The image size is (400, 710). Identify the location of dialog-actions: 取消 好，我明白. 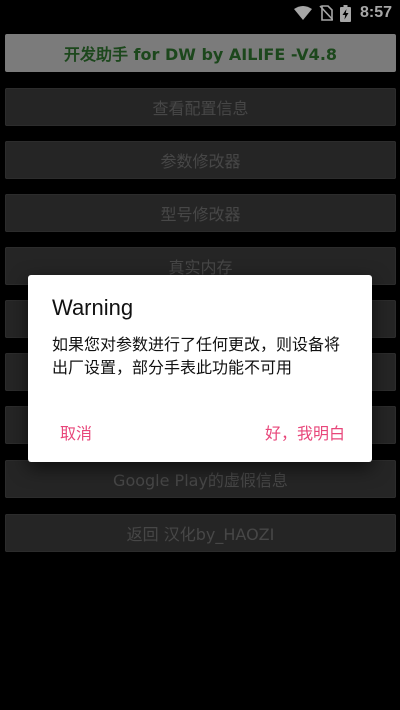
(200, 432).